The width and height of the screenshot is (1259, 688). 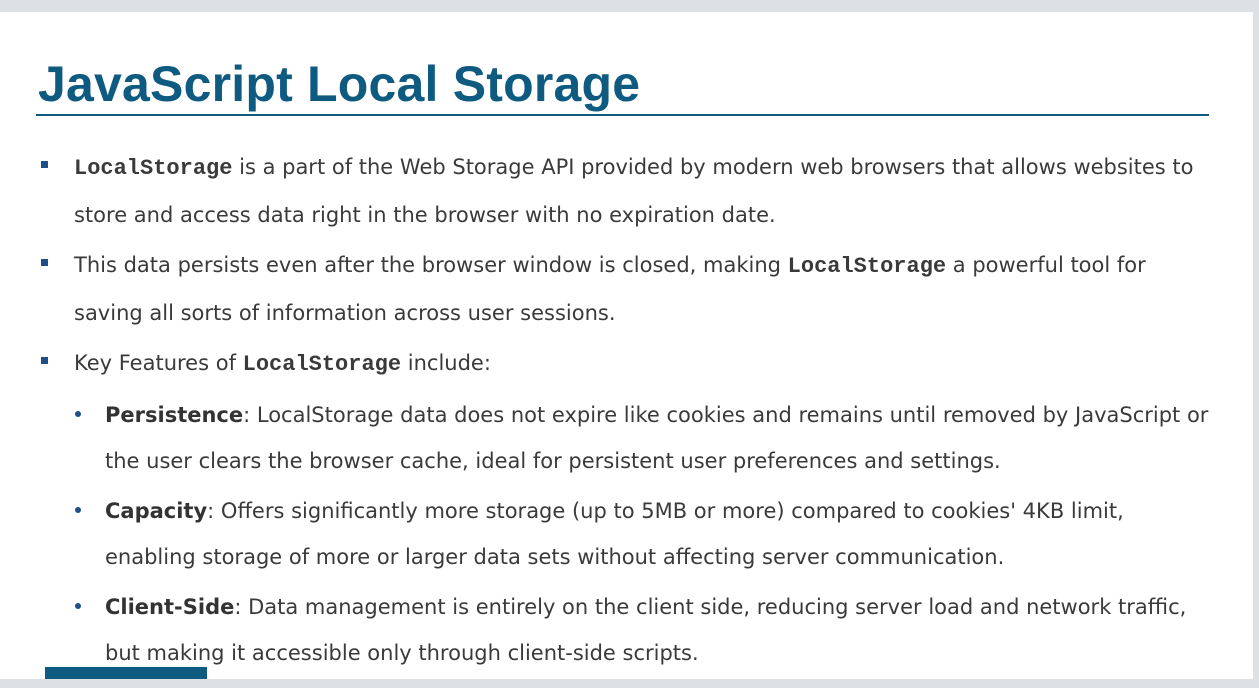 I want to click on bullet-text: Key Features of, so click(x=158, y=363).